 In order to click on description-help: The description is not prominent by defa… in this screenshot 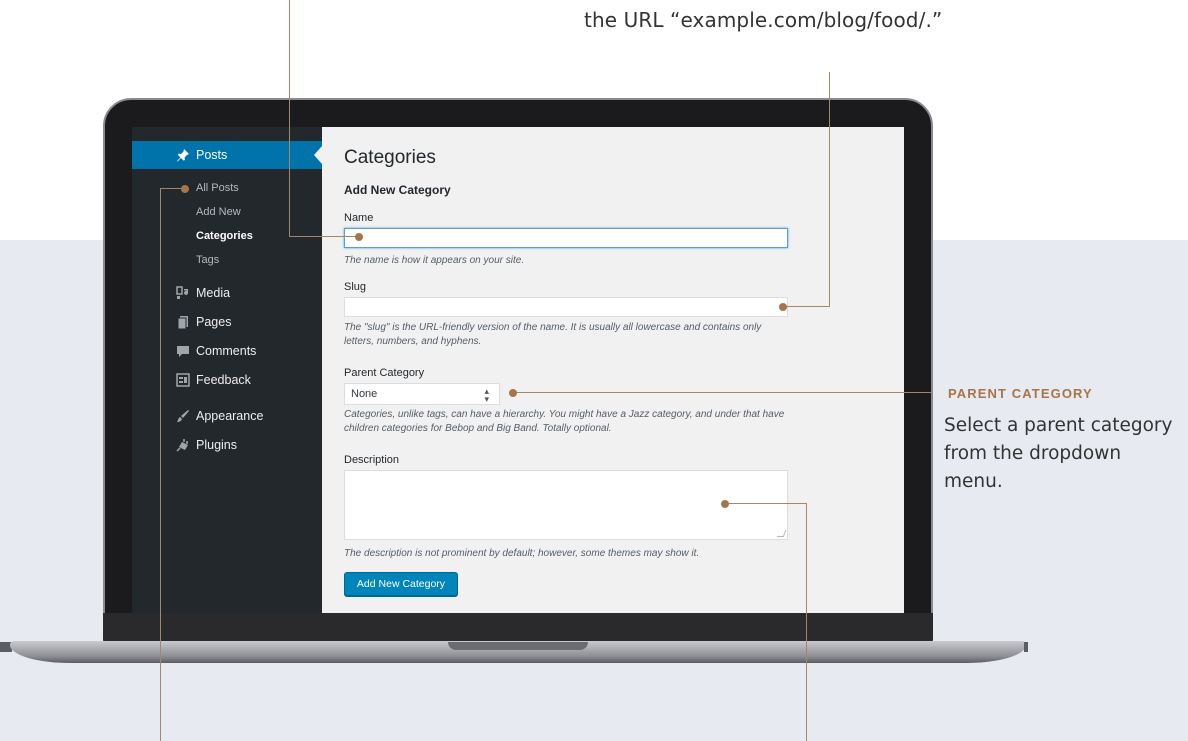, I will do `click(522, 553)`.